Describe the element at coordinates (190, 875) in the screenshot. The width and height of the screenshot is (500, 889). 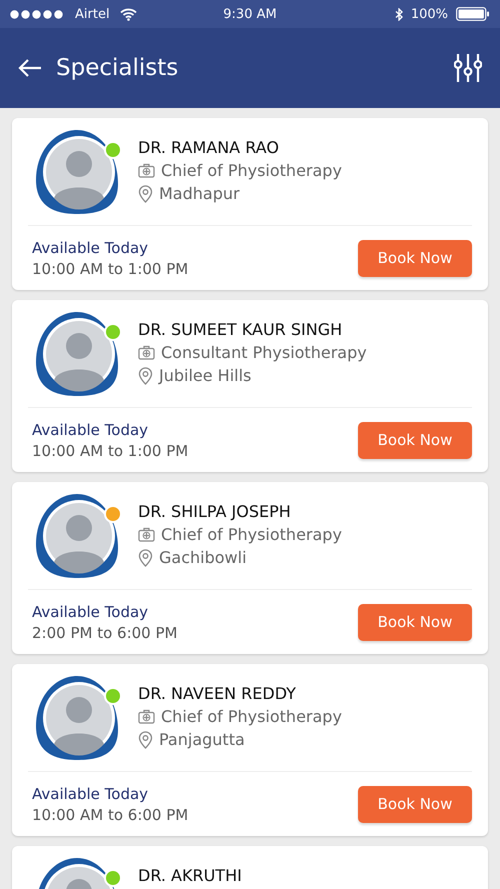
I see `doctor-name: DR. AKRUTHI` at that location.